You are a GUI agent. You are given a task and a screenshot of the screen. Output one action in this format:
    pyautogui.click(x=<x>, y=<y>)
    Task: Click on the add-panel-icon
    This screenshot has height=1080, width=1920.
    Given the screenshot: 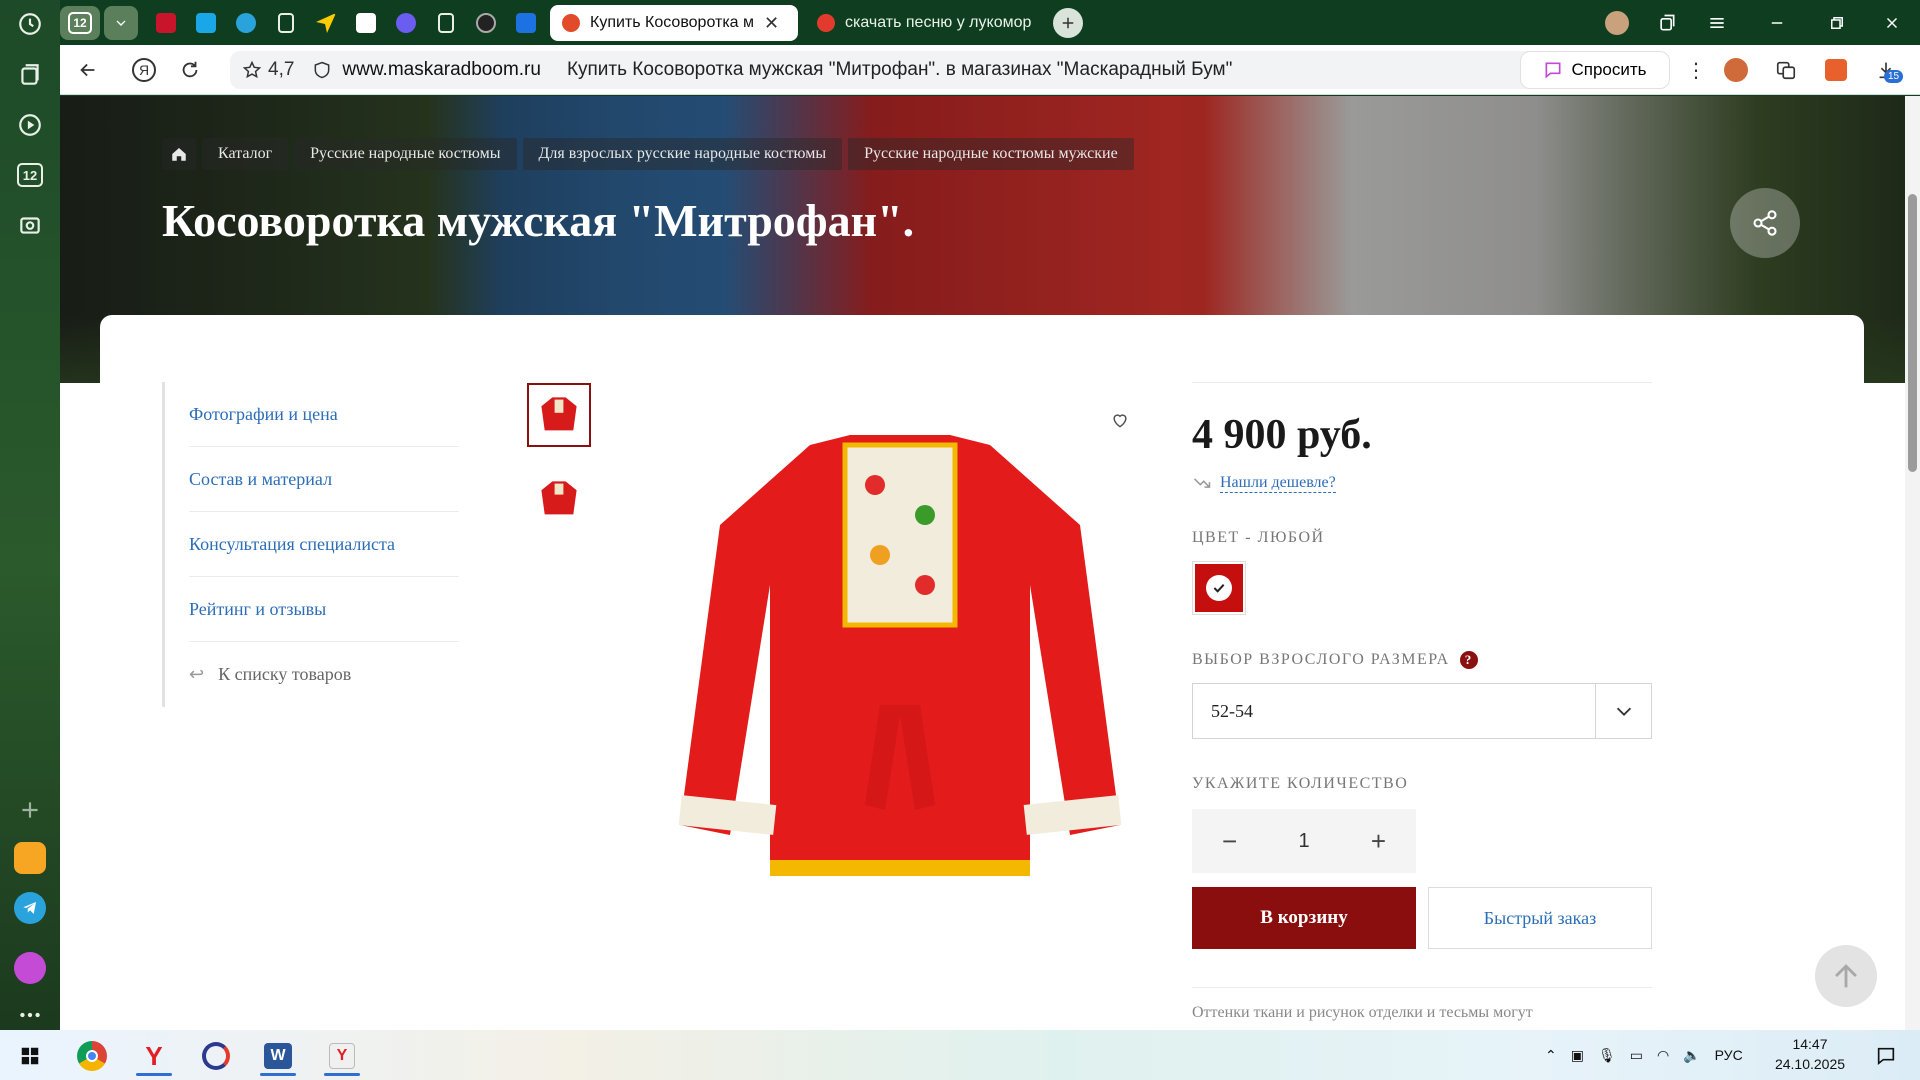 What is the action you would take?
    pyautogui.click(x=30, y=810)
    